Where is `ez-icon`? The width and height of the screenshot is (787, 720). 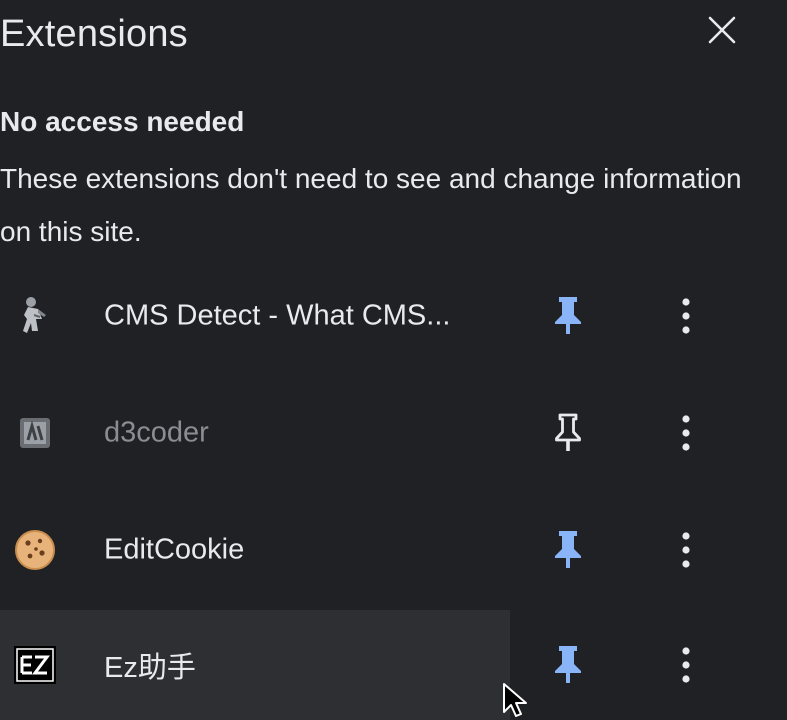
ez-icon is located at coordinates (35, 665).